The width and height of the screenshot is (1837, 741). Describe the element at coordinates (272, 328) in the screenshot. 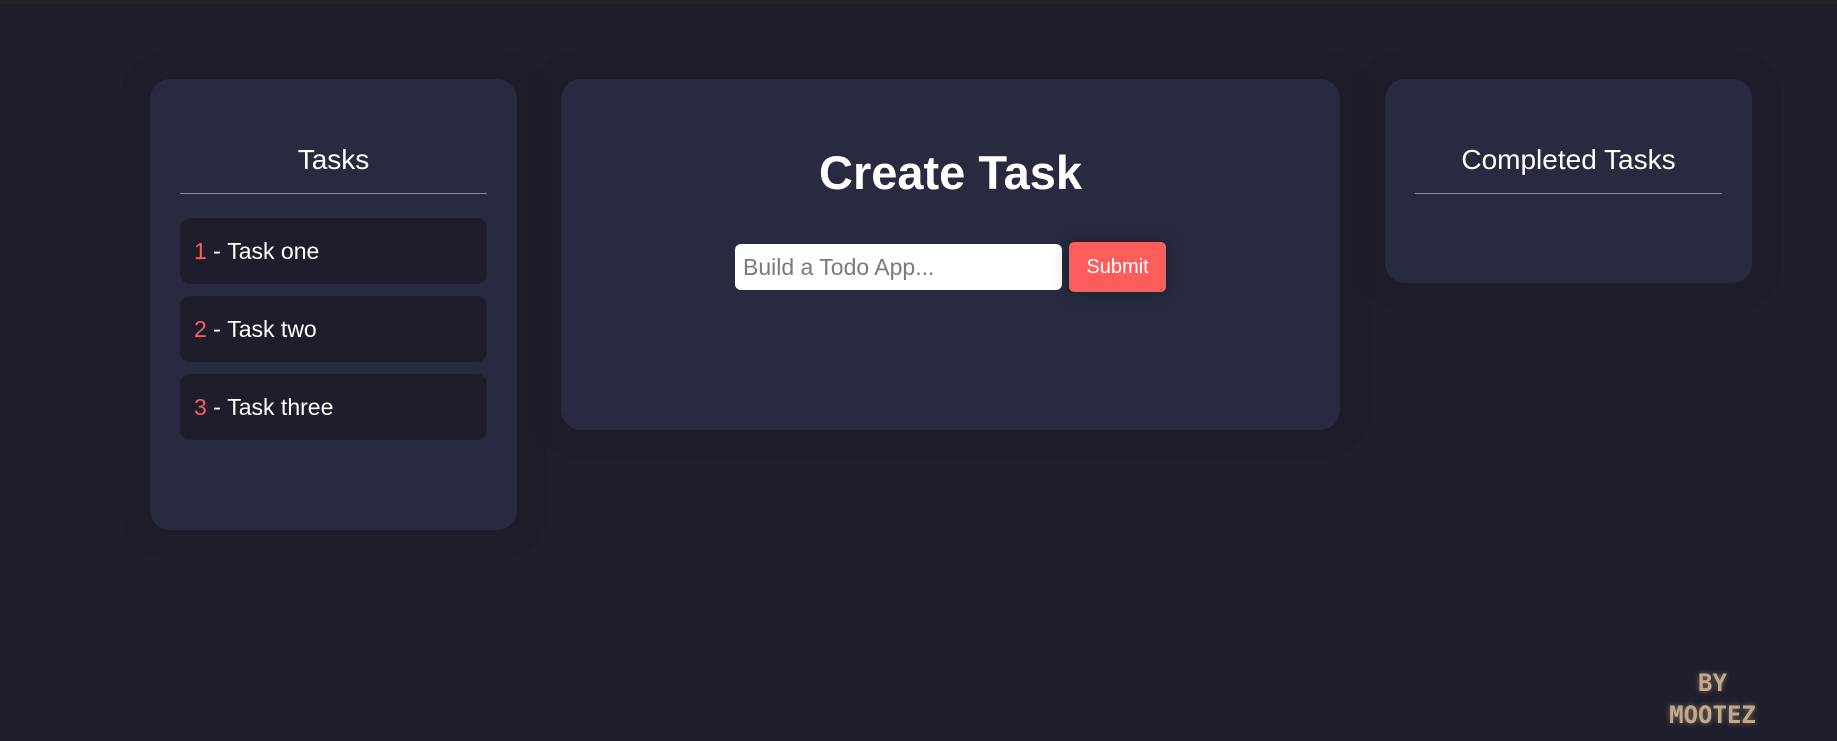

I see `task-label: Task two` at that location.